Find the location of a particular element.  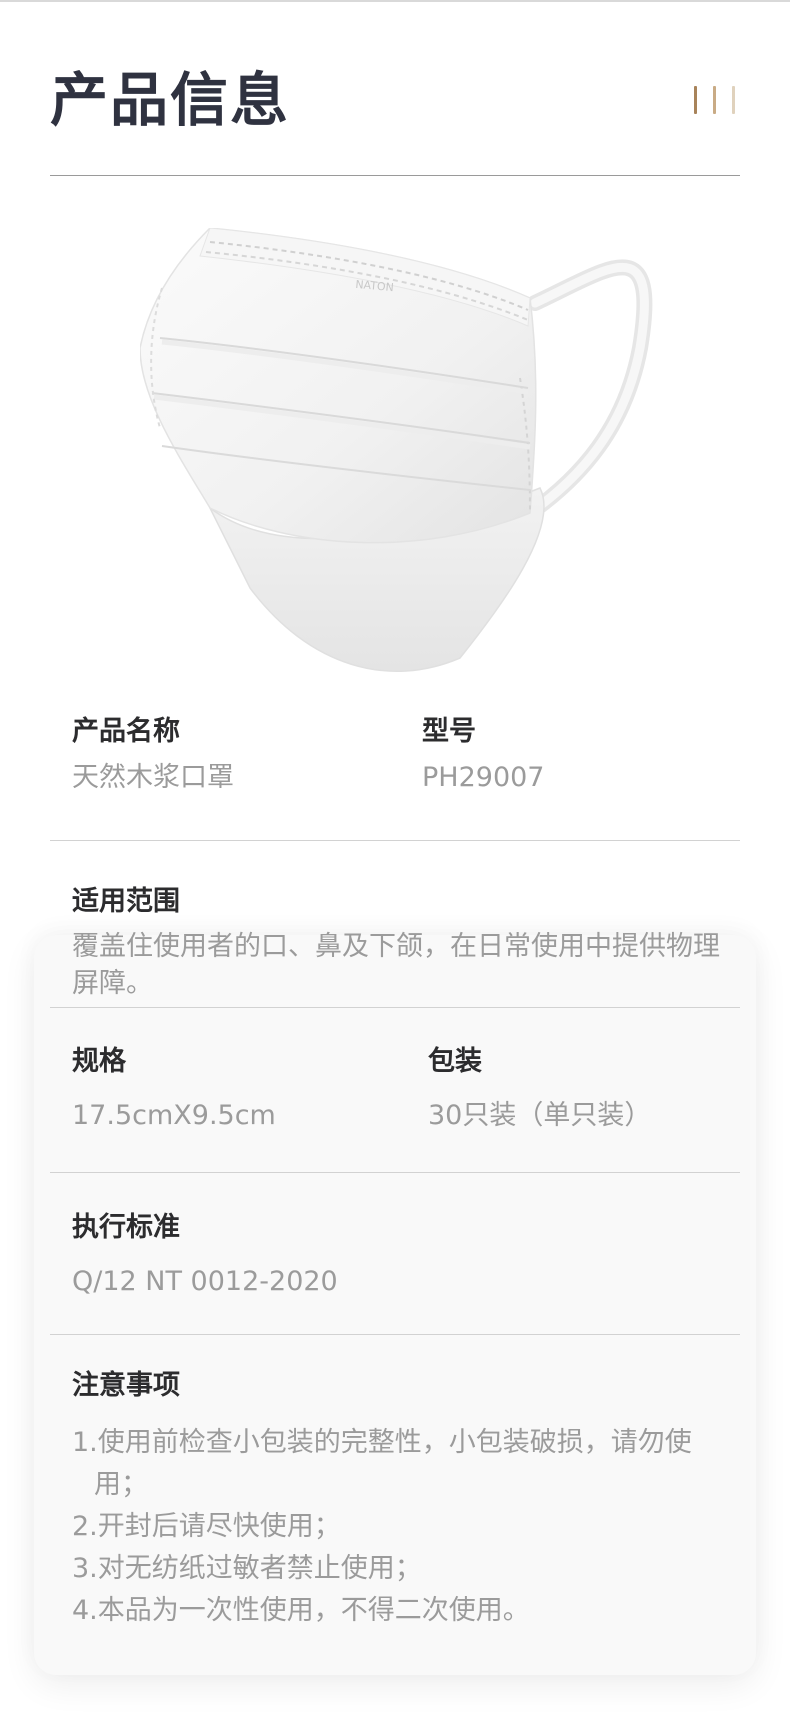

product-name-value: 天然木浆口罩 is located at coordinates (153, 777).